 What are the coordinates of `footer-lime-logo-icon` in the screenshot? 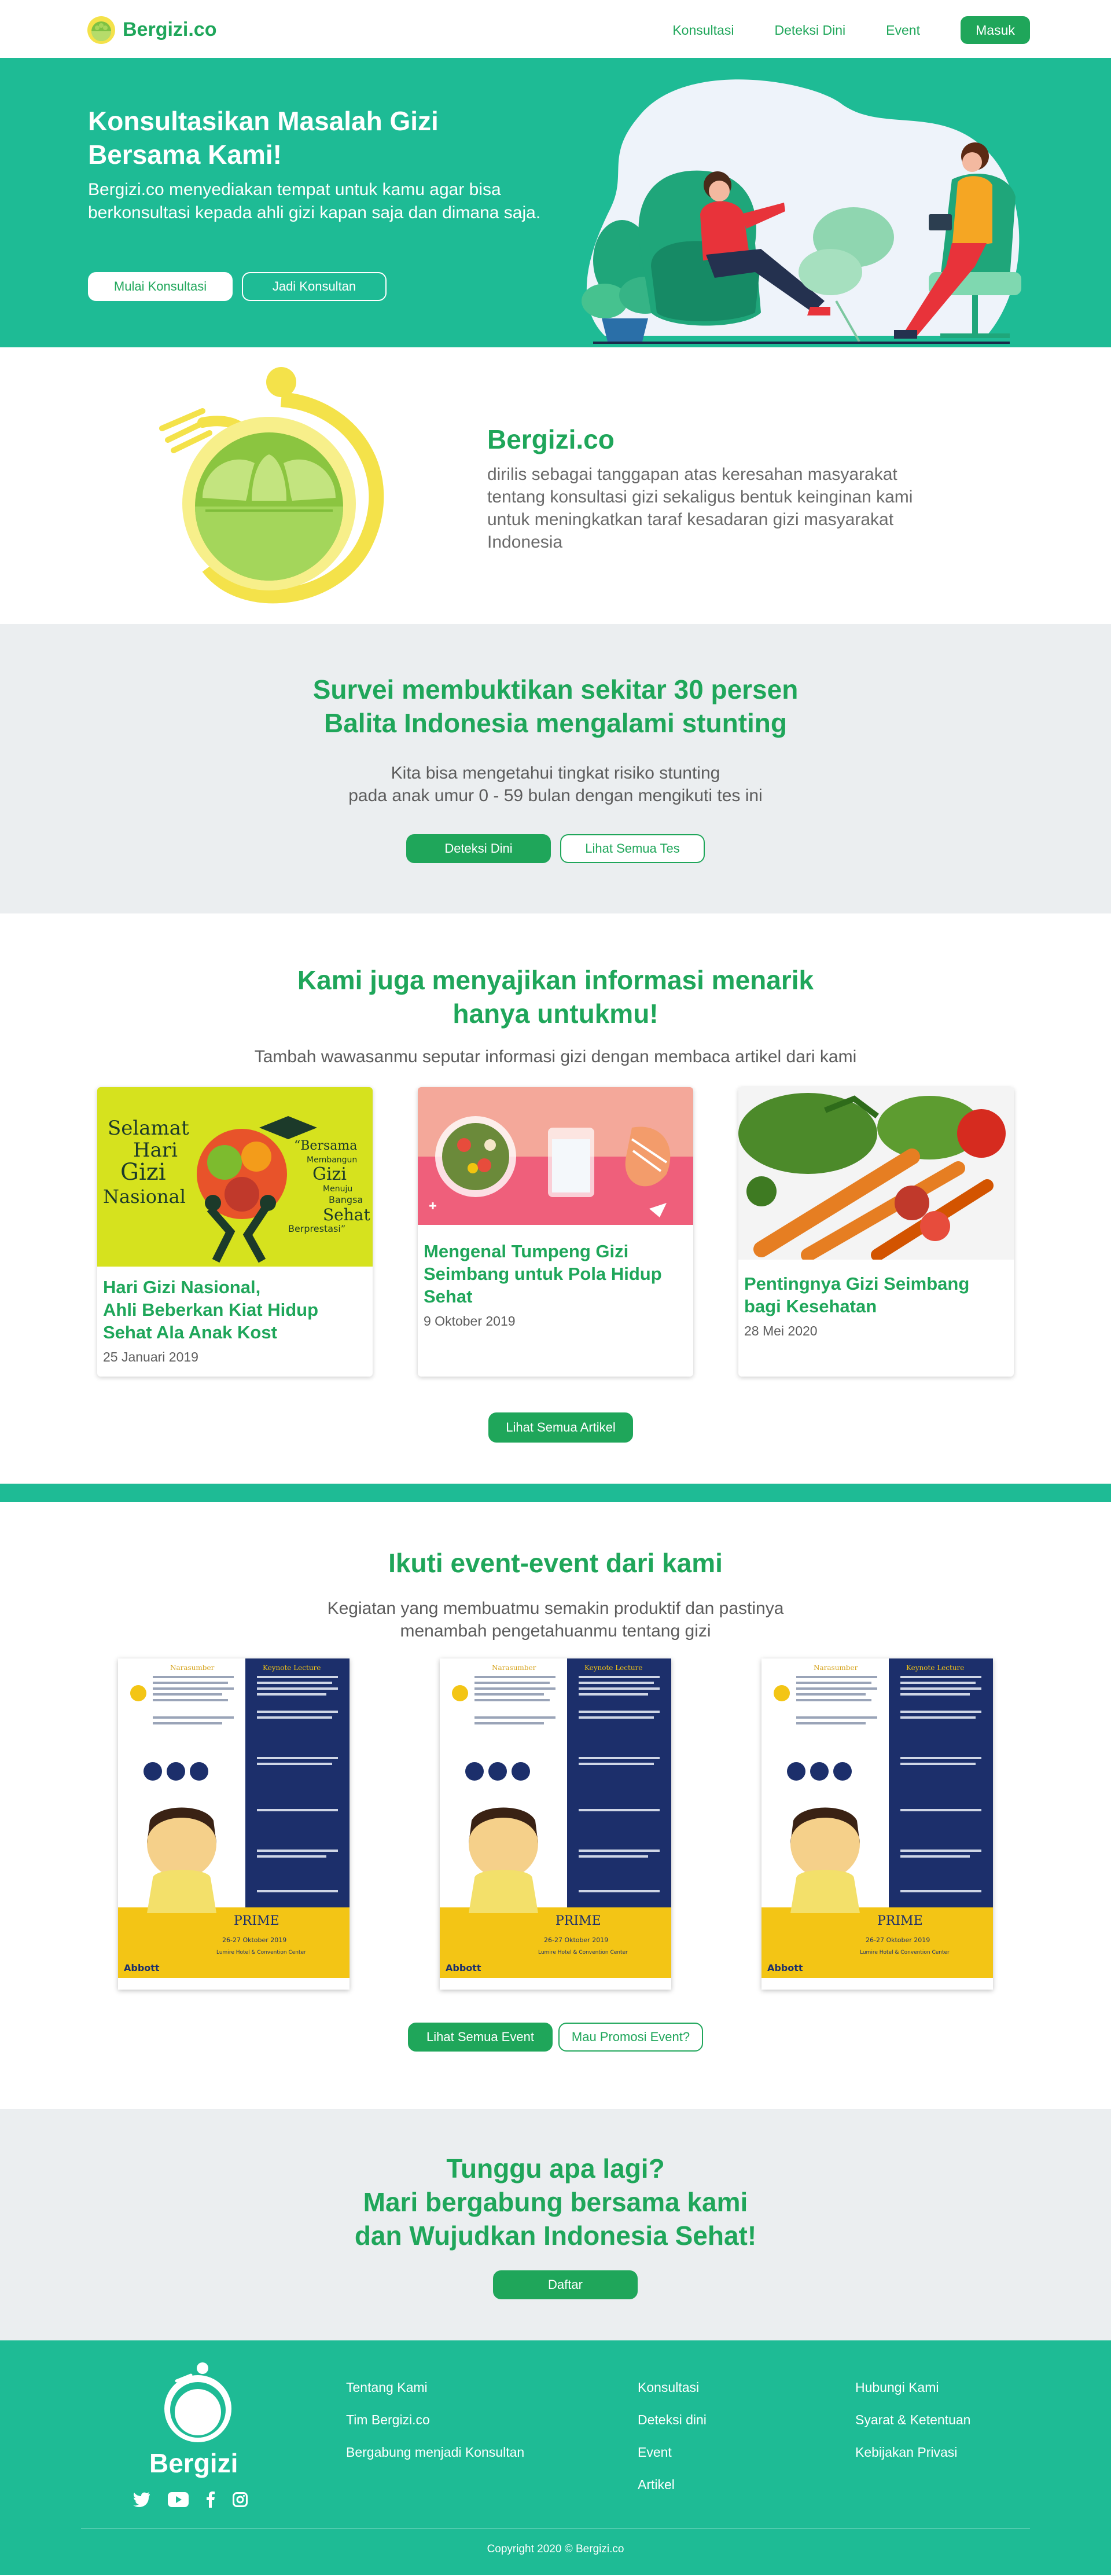 It's located at (197, 2402).